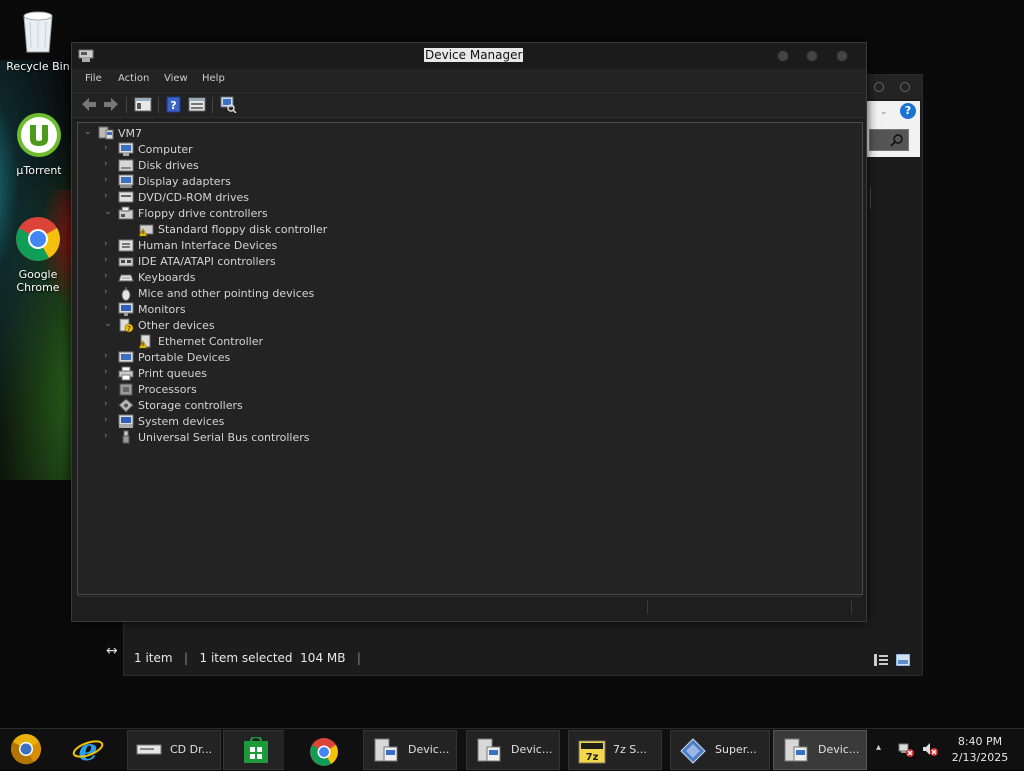 The image size is (1024, 771). What do you see at coordinates (162, 309) in the screenshot?
I see `node-label: Monitors` at bounding box center [162, 309].